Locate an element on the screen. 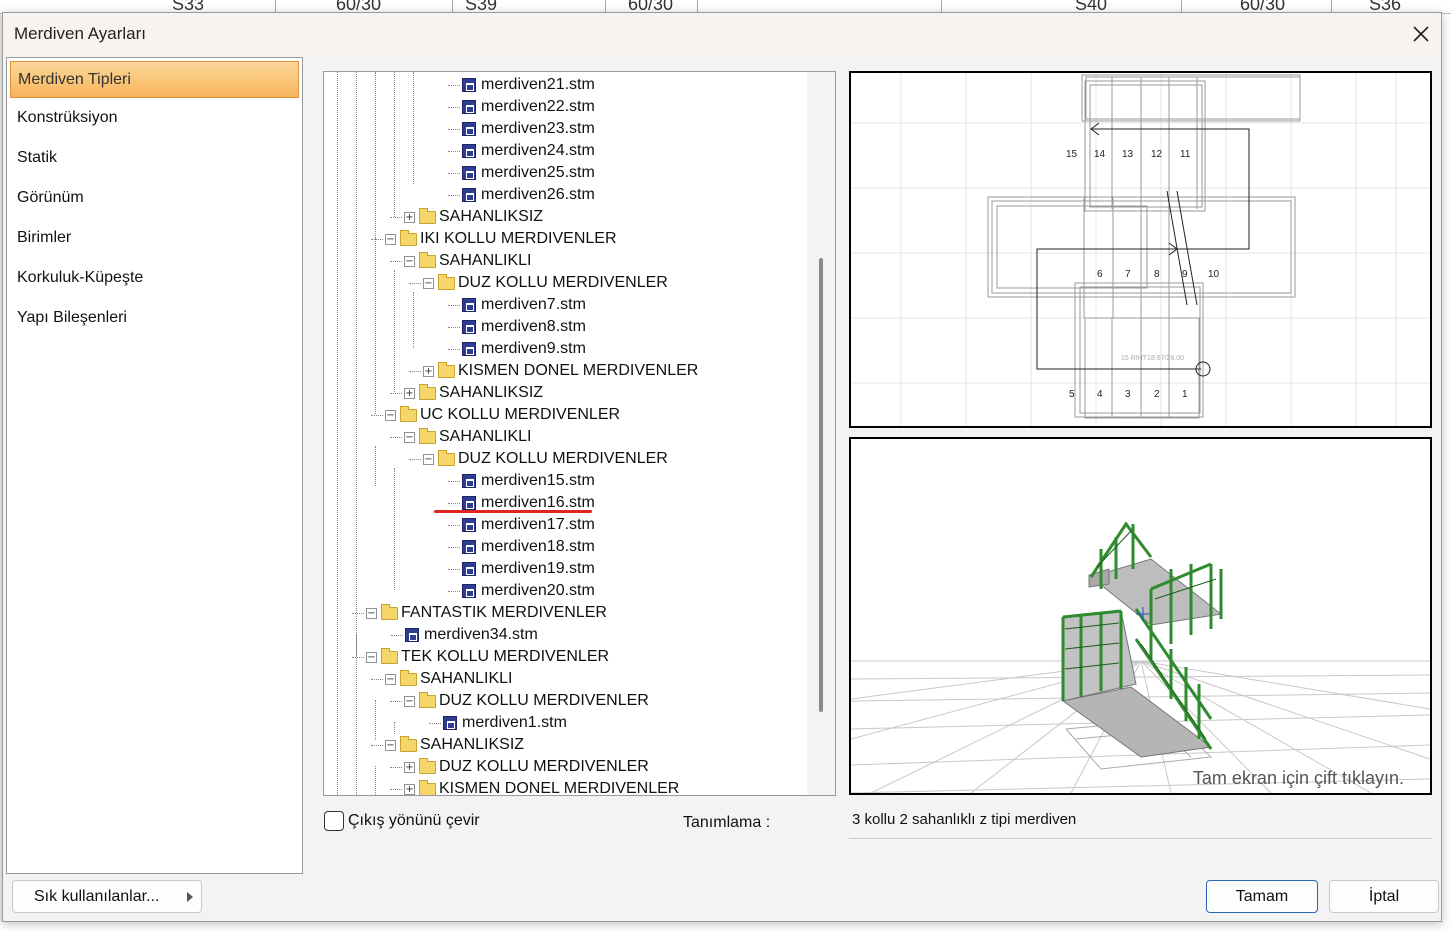 The width and height of the screenshot is (1451, 931). description-field: 3 kollu 2 sahanlıklı z tipi merdiven is located at coordinates (1140, 822).